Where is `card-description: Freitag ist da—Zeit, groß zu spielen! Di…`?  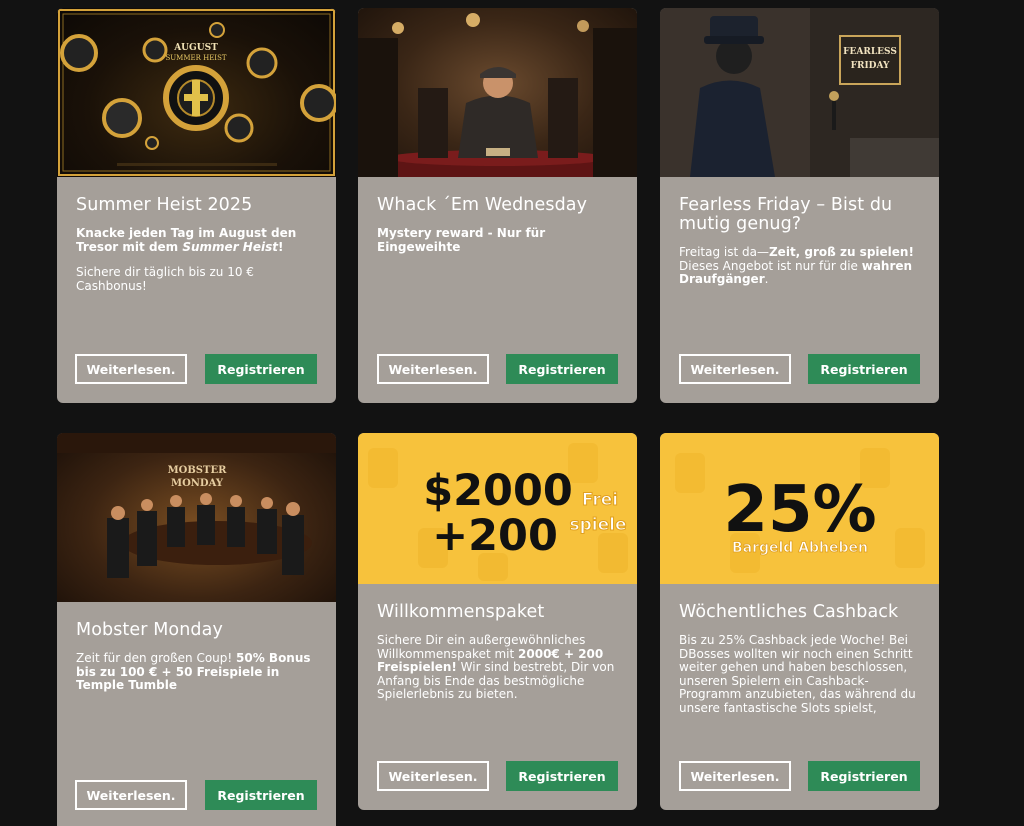
card-description: Freitag ist da—Zeit, groß zu spielen! Di… is located at coordinates (796, 265).